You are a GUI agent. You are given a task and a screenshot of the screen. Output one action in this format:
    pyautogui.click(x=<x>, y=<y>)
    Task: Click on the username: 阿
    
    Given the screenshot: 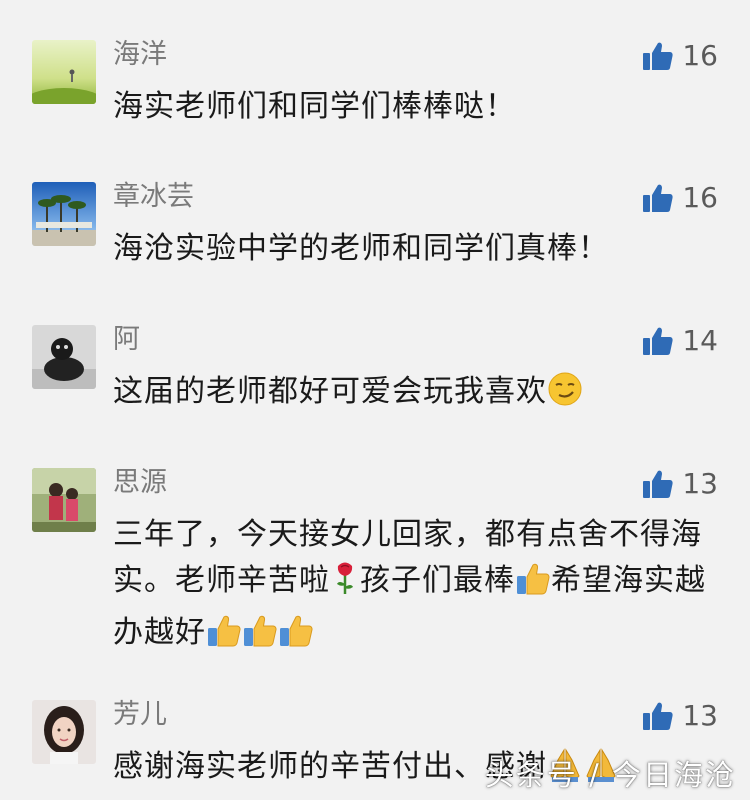 What is the action you would take?
    pyautogui.click(x=126, y=340)
    